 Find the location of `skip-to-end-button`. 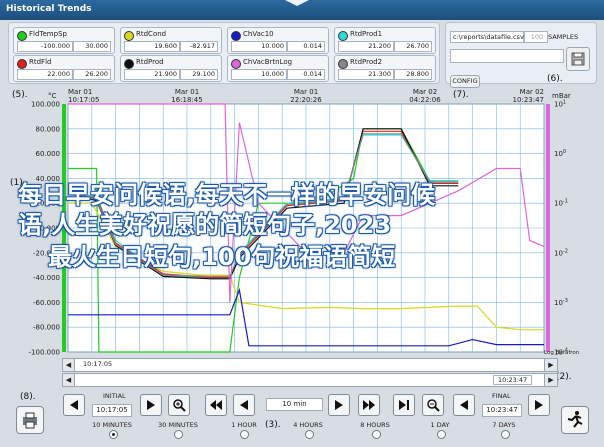

skip-to-end-button is located at coordinates (404, 405).